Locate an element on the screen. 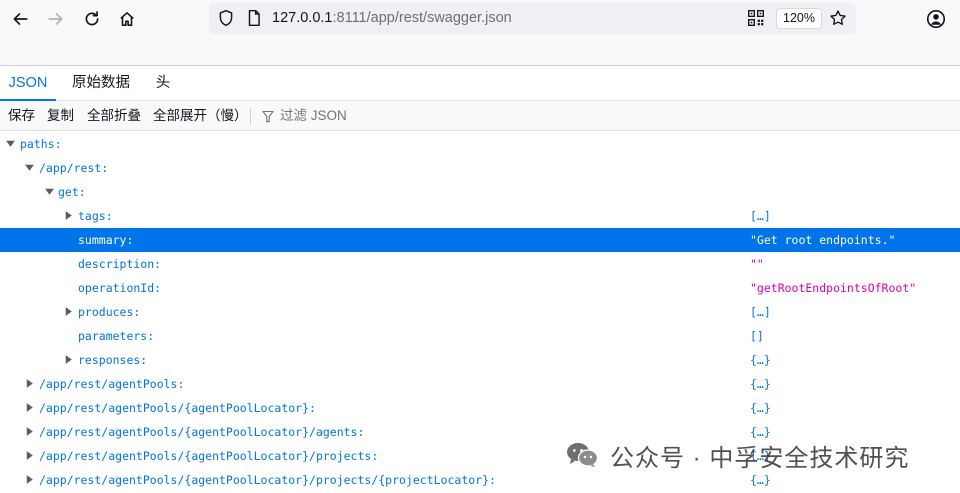 This screenshot has width=960, height=493. watermark: 公众号 · 中孚安全技术研究 is located at coordinates (738, 455).